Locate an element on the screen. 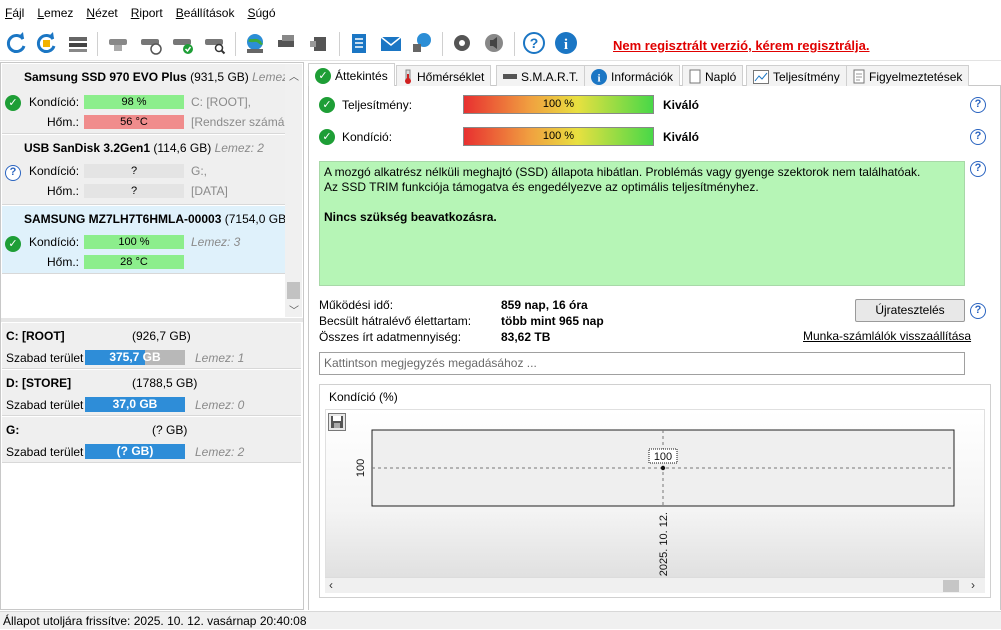 This screenshot has height=630, width=1001. free-space-bar: (? GB) is located at coordinates (135, 451).